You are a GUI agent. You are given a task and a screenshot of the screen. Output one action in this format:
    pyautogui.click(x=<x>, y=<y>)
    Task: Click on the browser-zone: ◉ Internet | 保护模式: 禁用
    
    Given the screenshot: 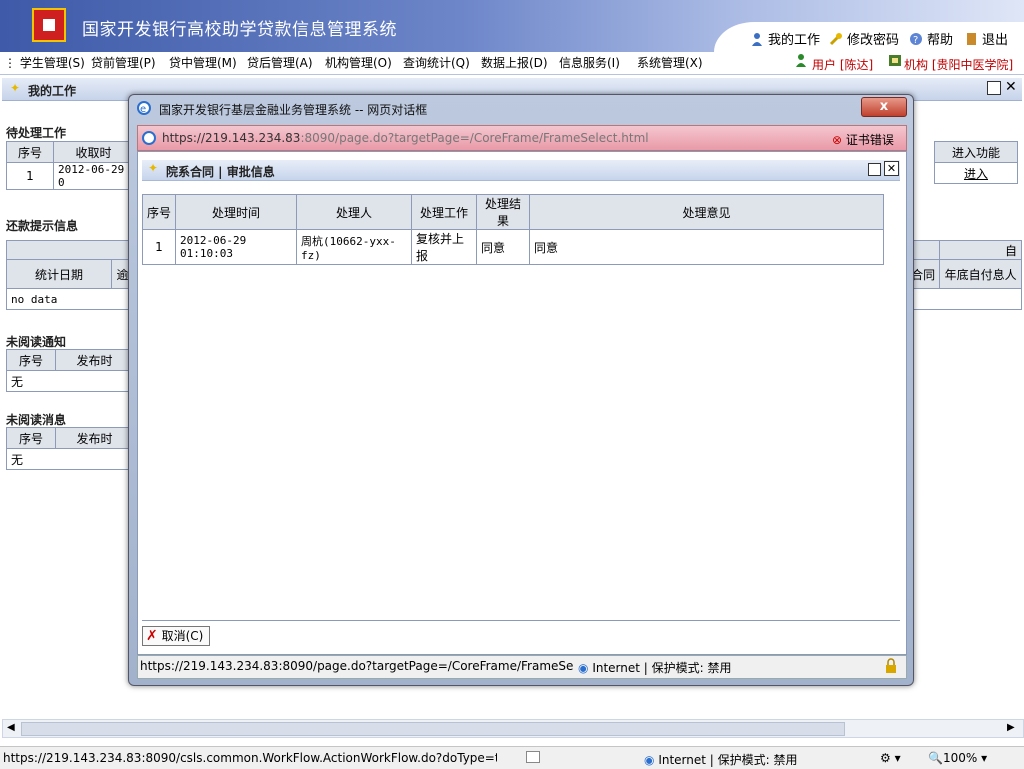 What is the action you would take?
    pyautogui.click(x=721, y=760)
    